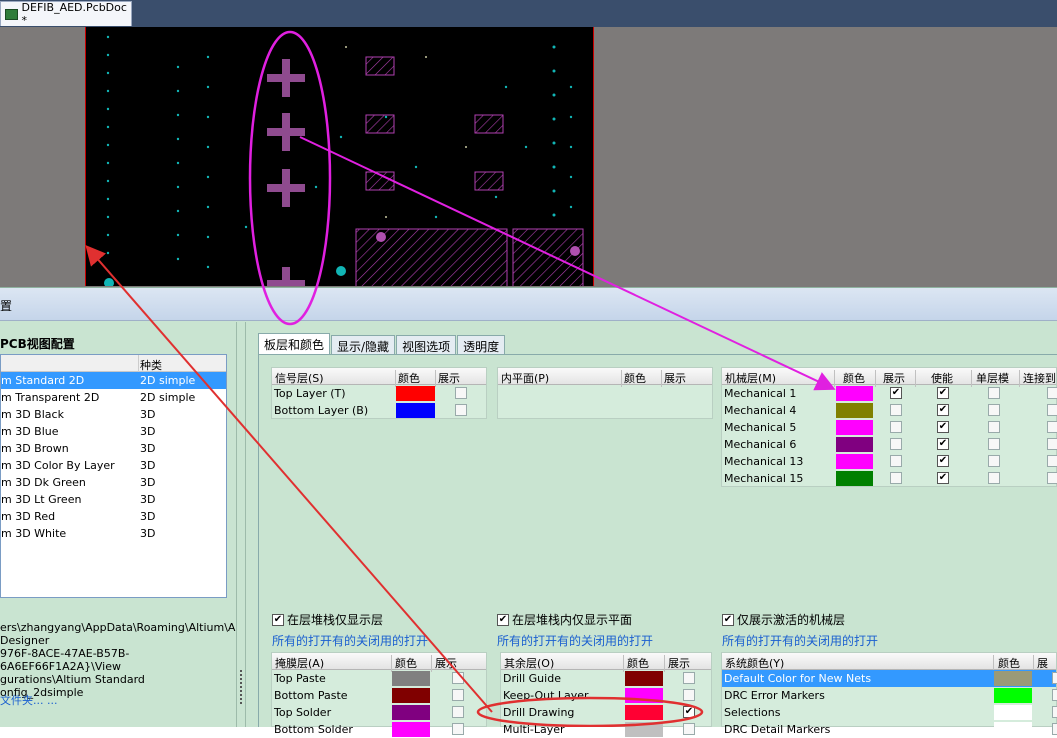 This screenshot has width=1057, height=738. What do you see at coordinates (889, 393) in the screenshot?
I see `mech-layer-row: Mechanical 1 ✔ ✔` at bounding box center [889, 393].